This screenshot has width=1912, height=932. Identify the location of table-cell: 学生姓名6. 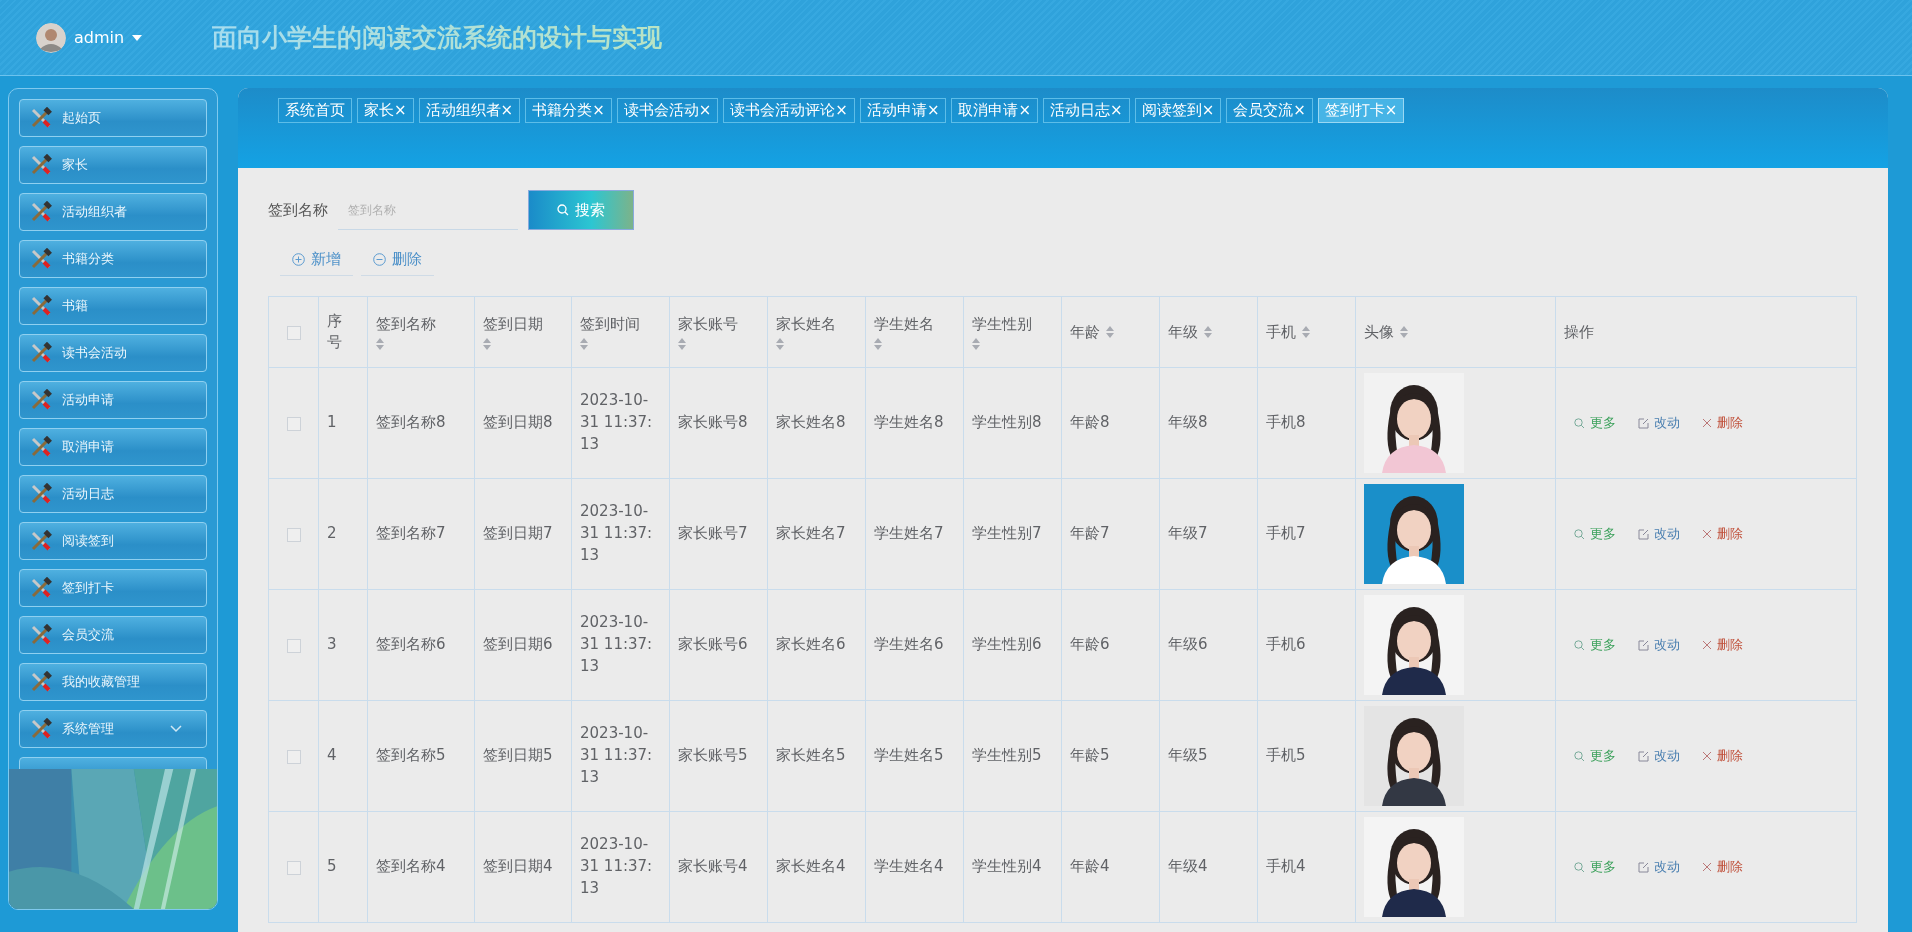
(909, 645).